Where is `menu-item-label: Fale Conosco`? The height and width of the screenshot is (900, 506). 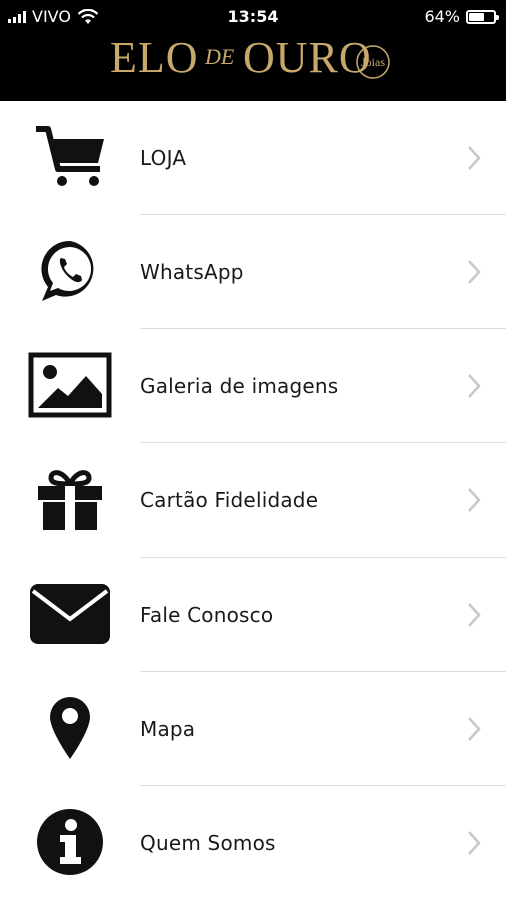
menu-item-label: Fale Conosco is located at coordinates (207, 614).